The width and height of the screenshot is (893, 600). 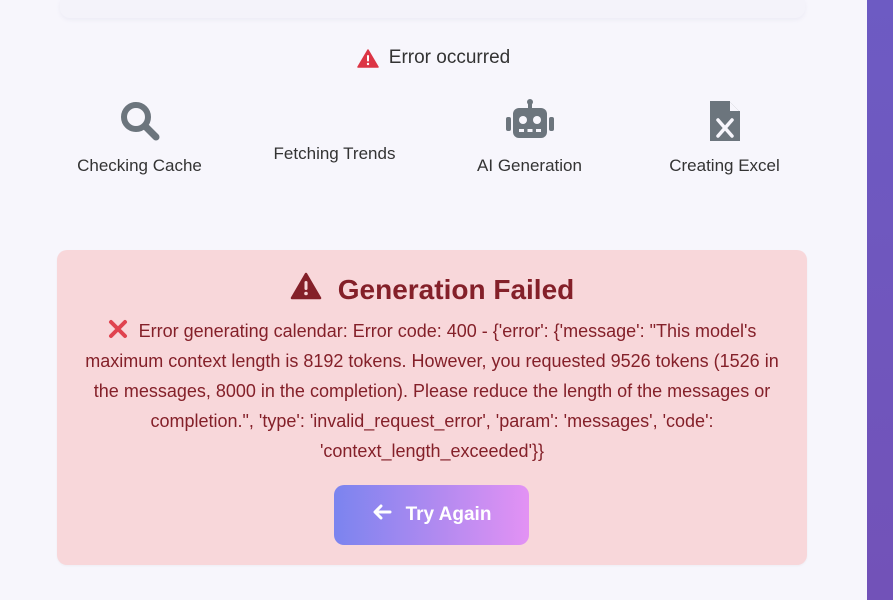 I want to click on step-checking-cache: Checking Cache, so click(x=139, y=140).